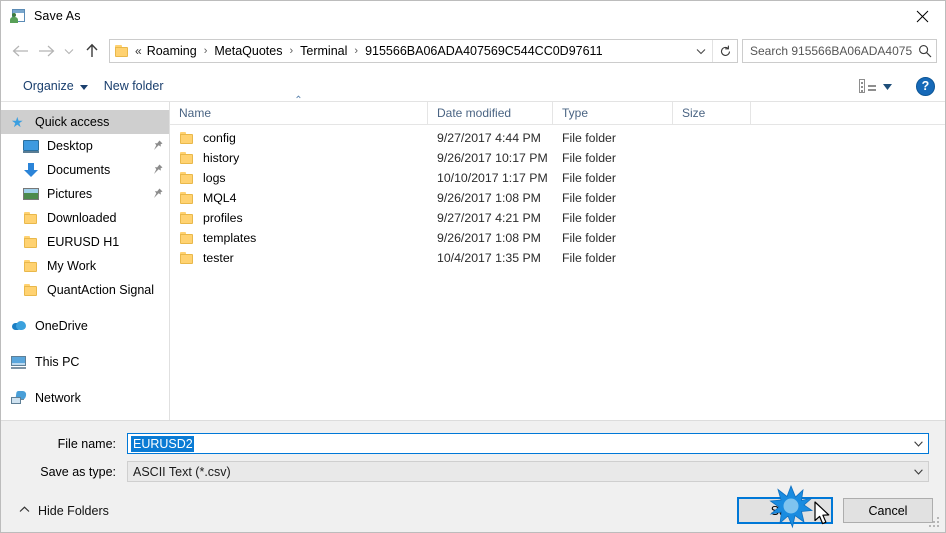 This screenshot has width=946, height=533. What do you see at coordinates (925, 51) in the screenshot?
I see `search-icon` at bounding box center [925, 51].